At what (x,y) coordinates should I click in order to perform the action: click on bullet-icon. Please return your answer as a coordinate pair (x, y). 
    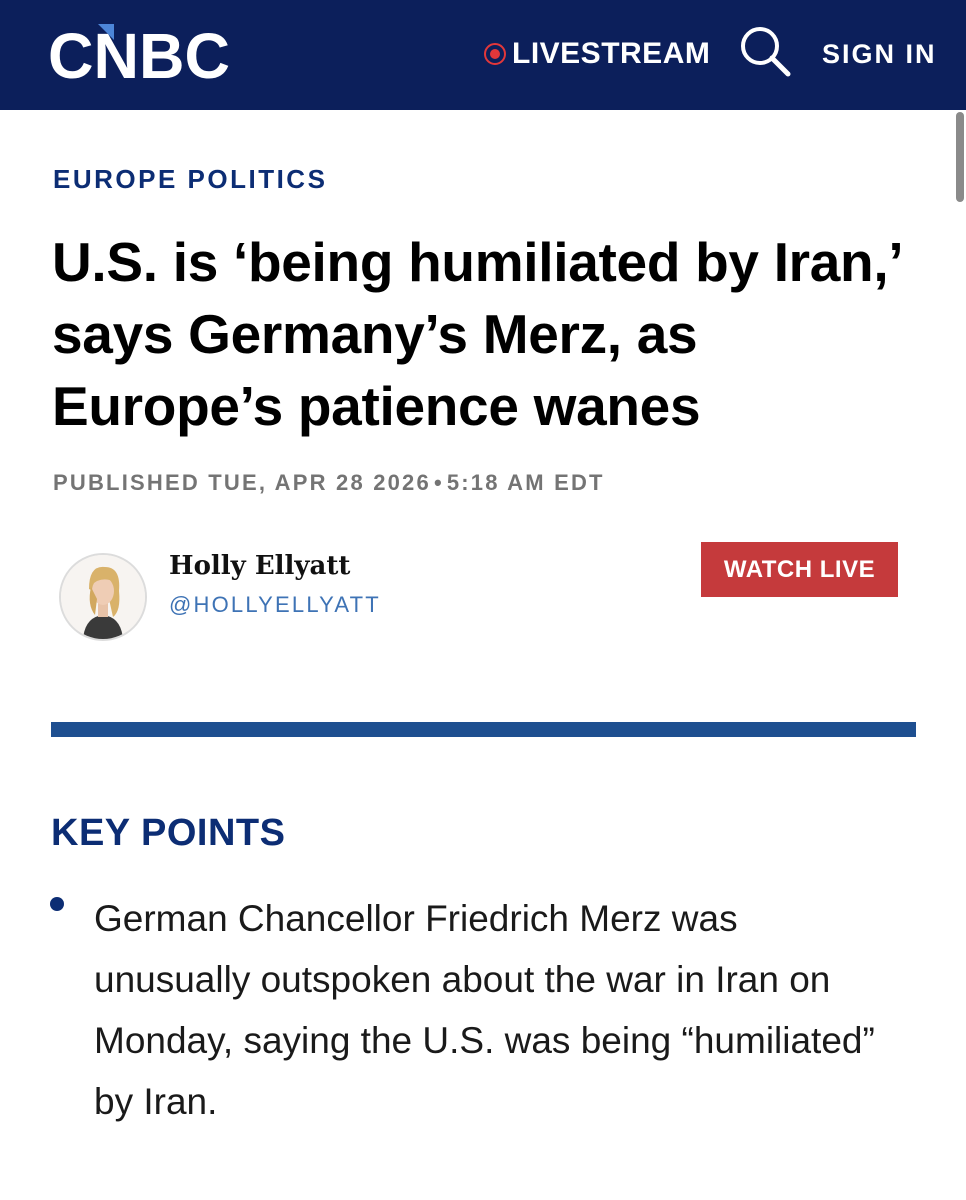
    Looking at the image, I should click on (57, 904).